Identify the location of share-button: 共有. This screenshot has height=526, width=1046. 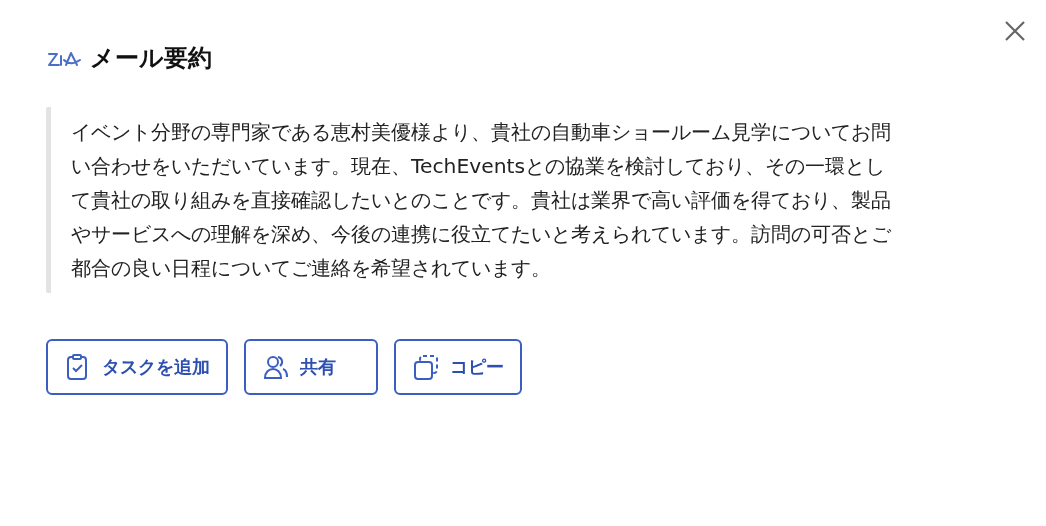
(311, 366).